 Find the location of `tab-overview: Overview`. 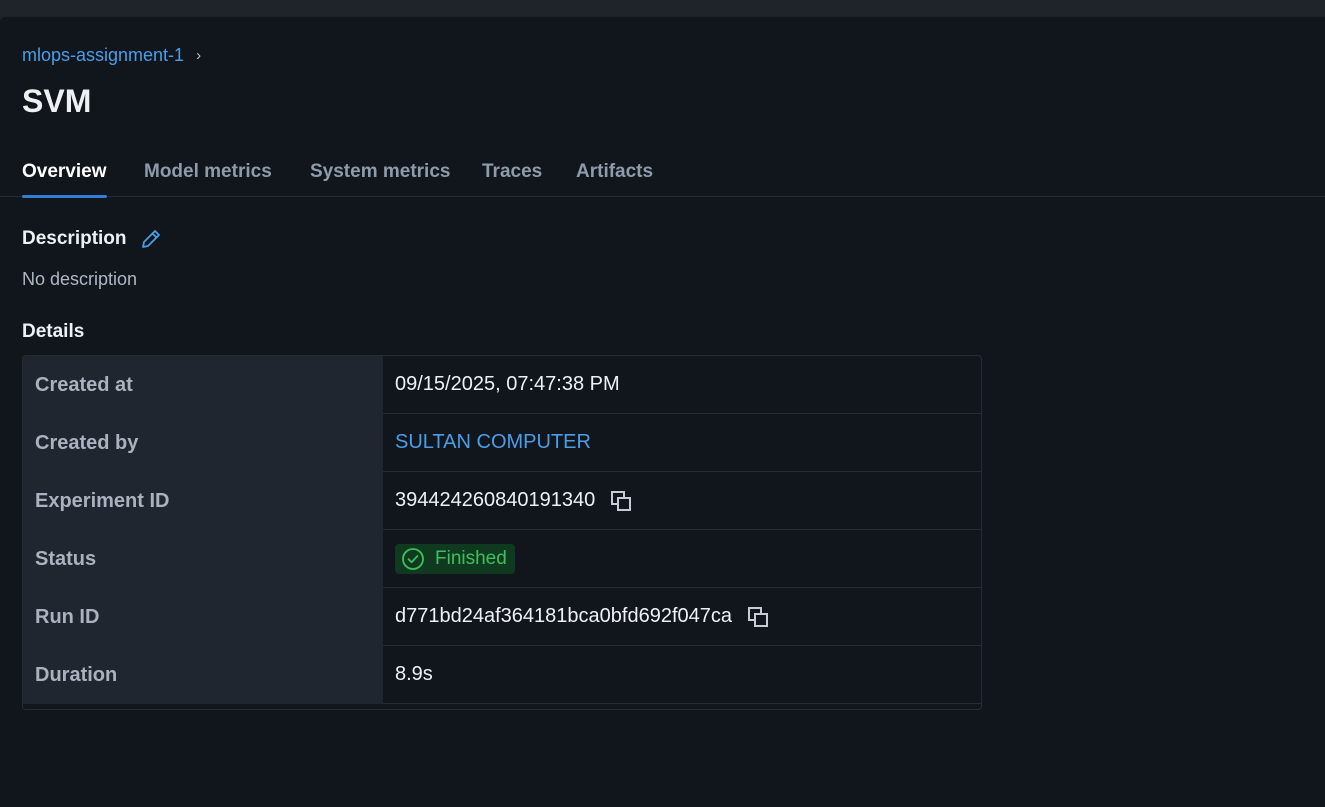

tab-overview: Overview is located at coordinates (64, 179).